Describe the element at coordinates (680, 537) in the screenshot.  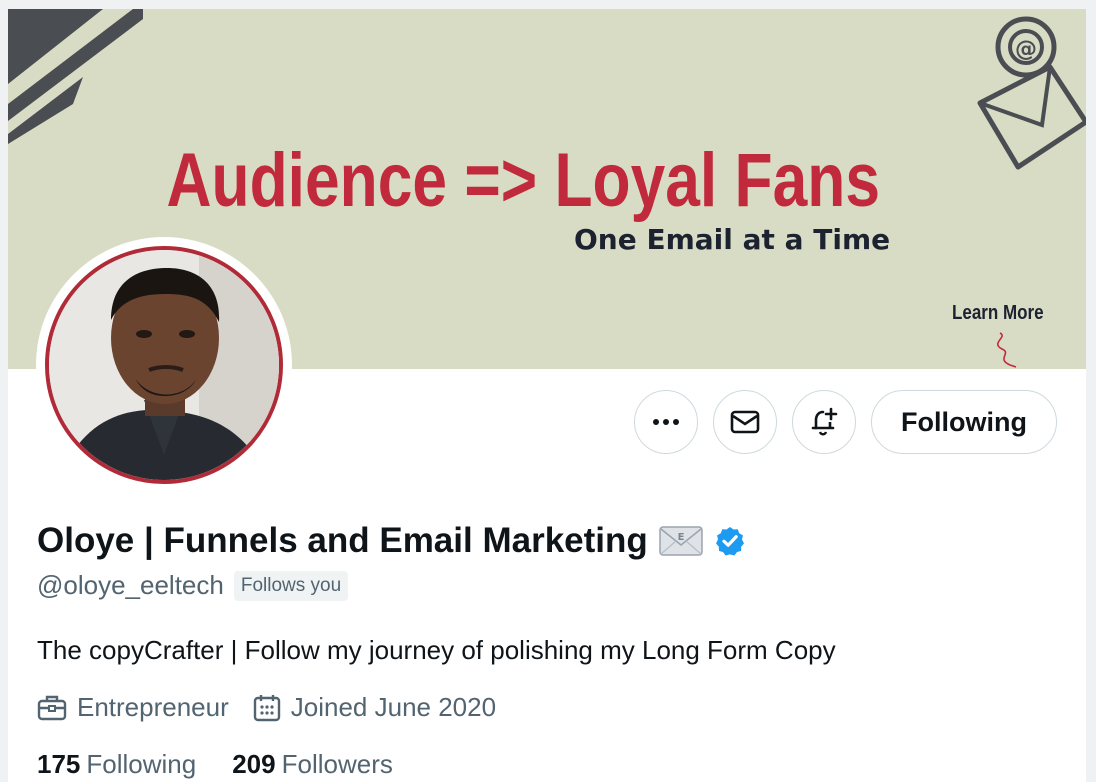
I see `svg-text: E` at that location.